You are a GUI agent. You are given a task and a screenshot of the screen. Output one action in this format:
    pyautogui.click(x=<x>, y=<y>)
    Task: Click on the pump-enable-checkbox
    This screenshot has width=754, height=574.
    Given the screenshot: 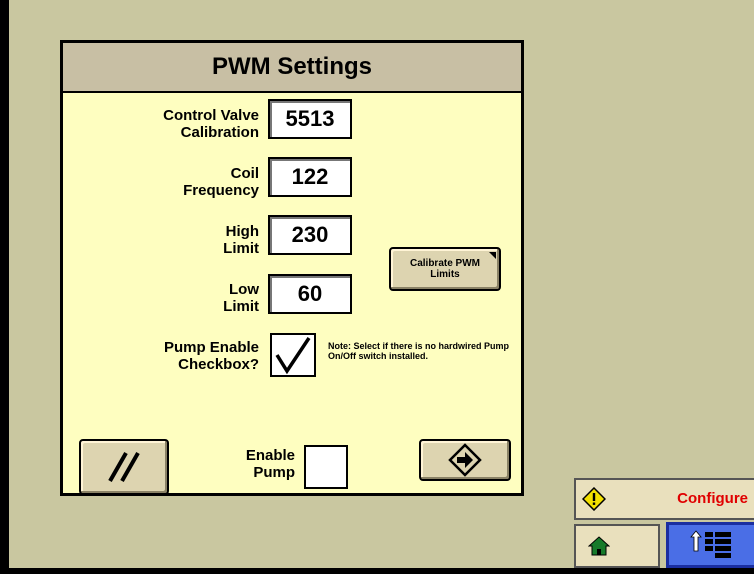 What is the action you would take?
    pyautogui.click(x=293, y=355)
    